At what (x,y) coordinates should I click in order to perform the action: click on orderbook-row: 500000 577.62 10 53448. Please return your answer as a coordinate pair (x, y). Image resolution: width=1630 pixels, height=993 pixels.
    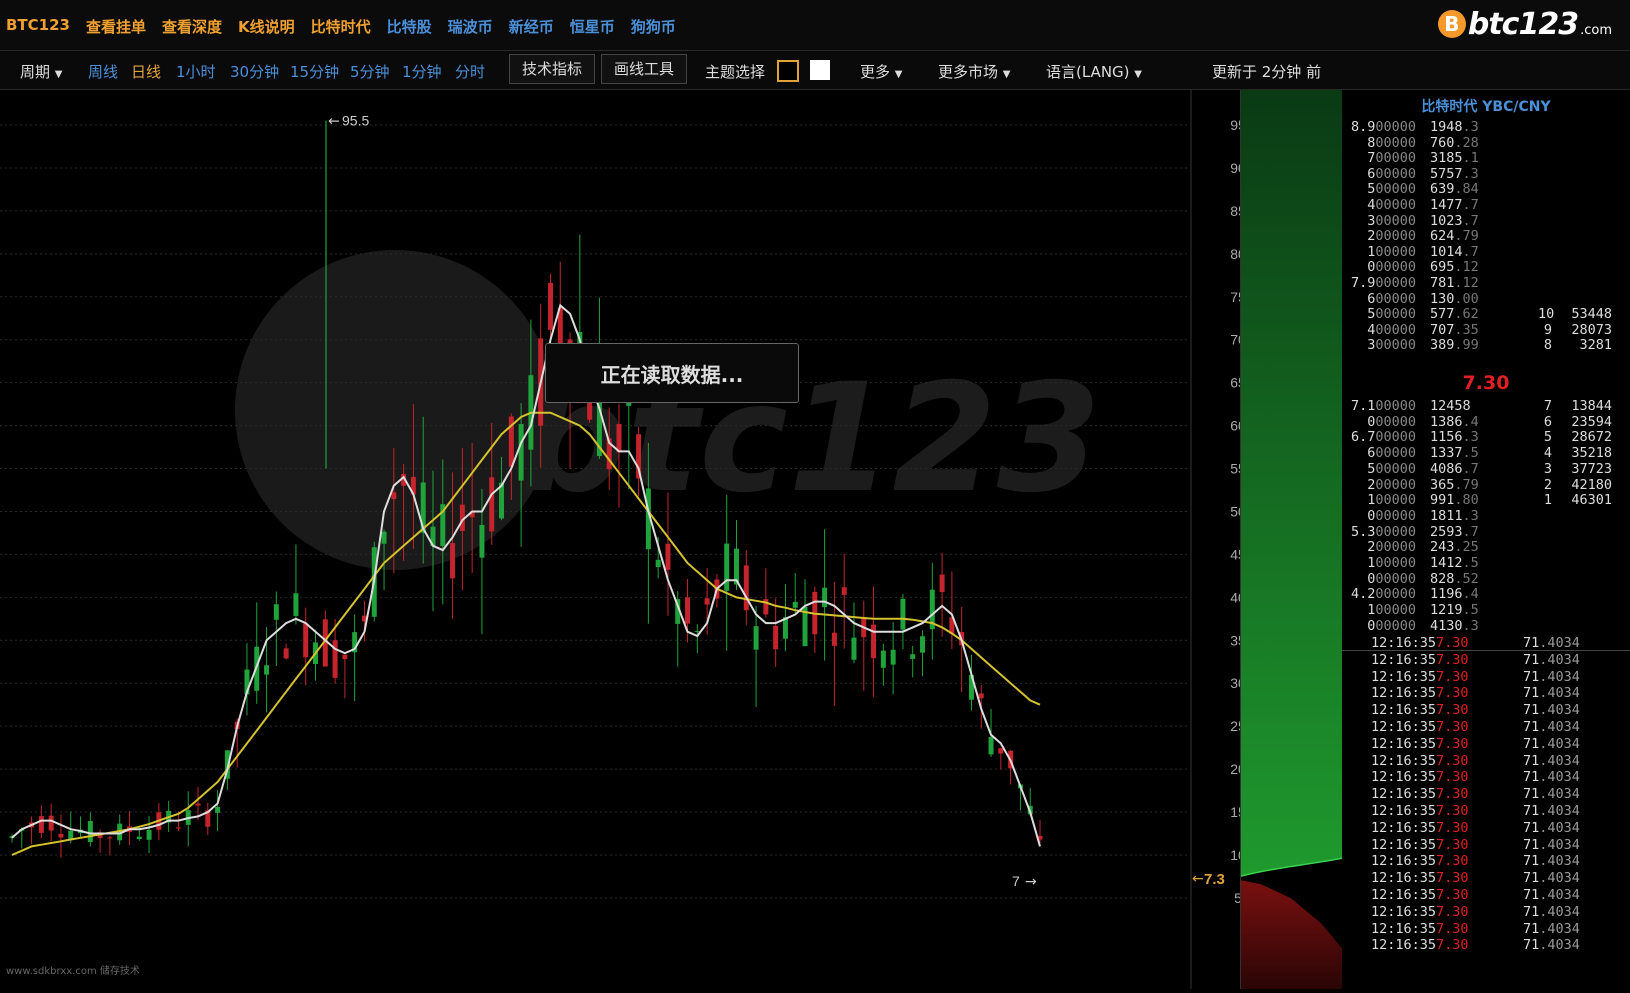
    Looking at the image, I should click on (1486, 314).